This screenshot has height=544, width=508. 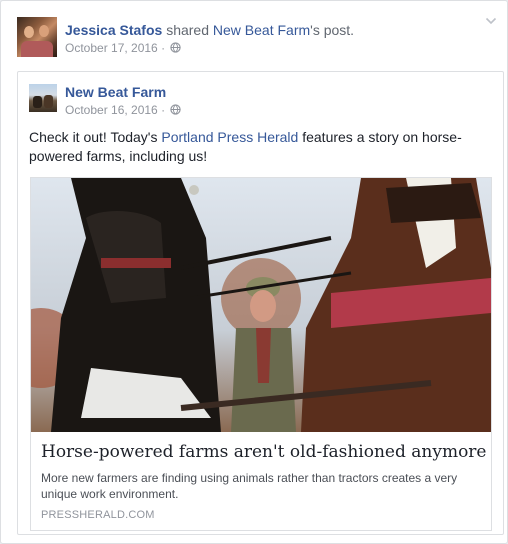 What do you see at coordinates (37, 37) in the screenshot?
I see `actor-avatar` at bounding box center [37, 37].